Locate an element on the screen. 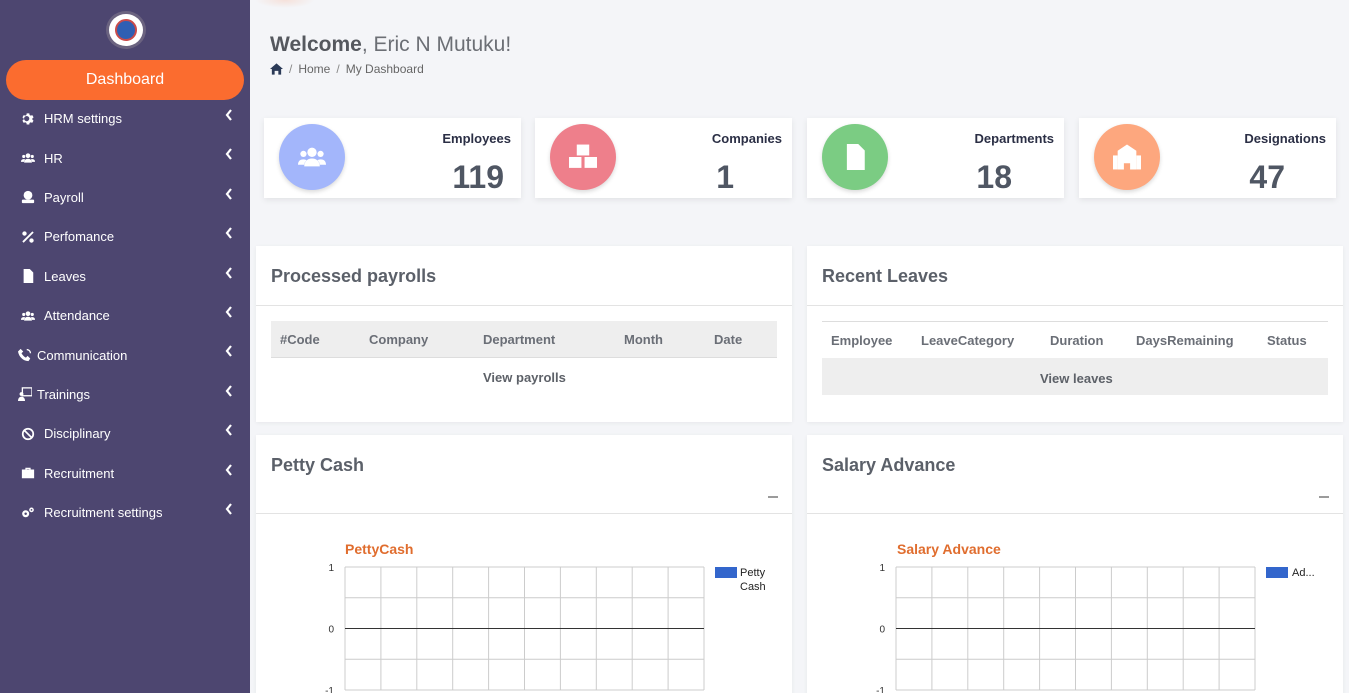  sidebar-item-hr: HR is located at coordinates (125, 157).